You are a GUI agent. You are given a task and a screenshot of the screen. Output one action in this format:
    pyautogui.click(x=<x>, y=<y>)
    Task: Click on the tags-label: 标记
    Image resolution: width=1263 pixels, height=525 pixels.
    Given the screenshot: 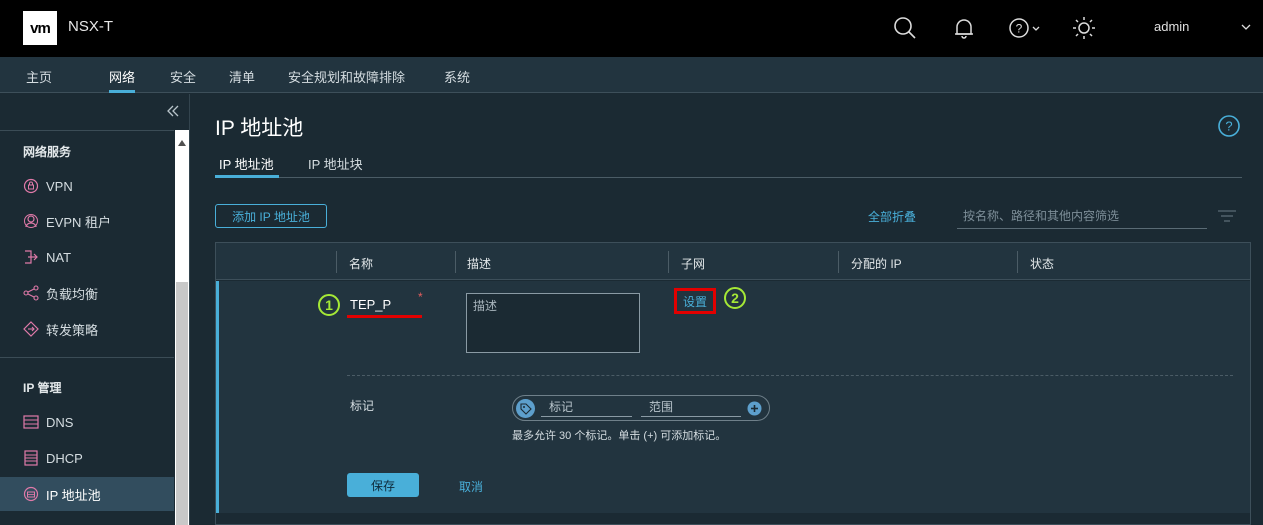 What is the action you would take?
    pyautogui.click(x=362, y=406)
    